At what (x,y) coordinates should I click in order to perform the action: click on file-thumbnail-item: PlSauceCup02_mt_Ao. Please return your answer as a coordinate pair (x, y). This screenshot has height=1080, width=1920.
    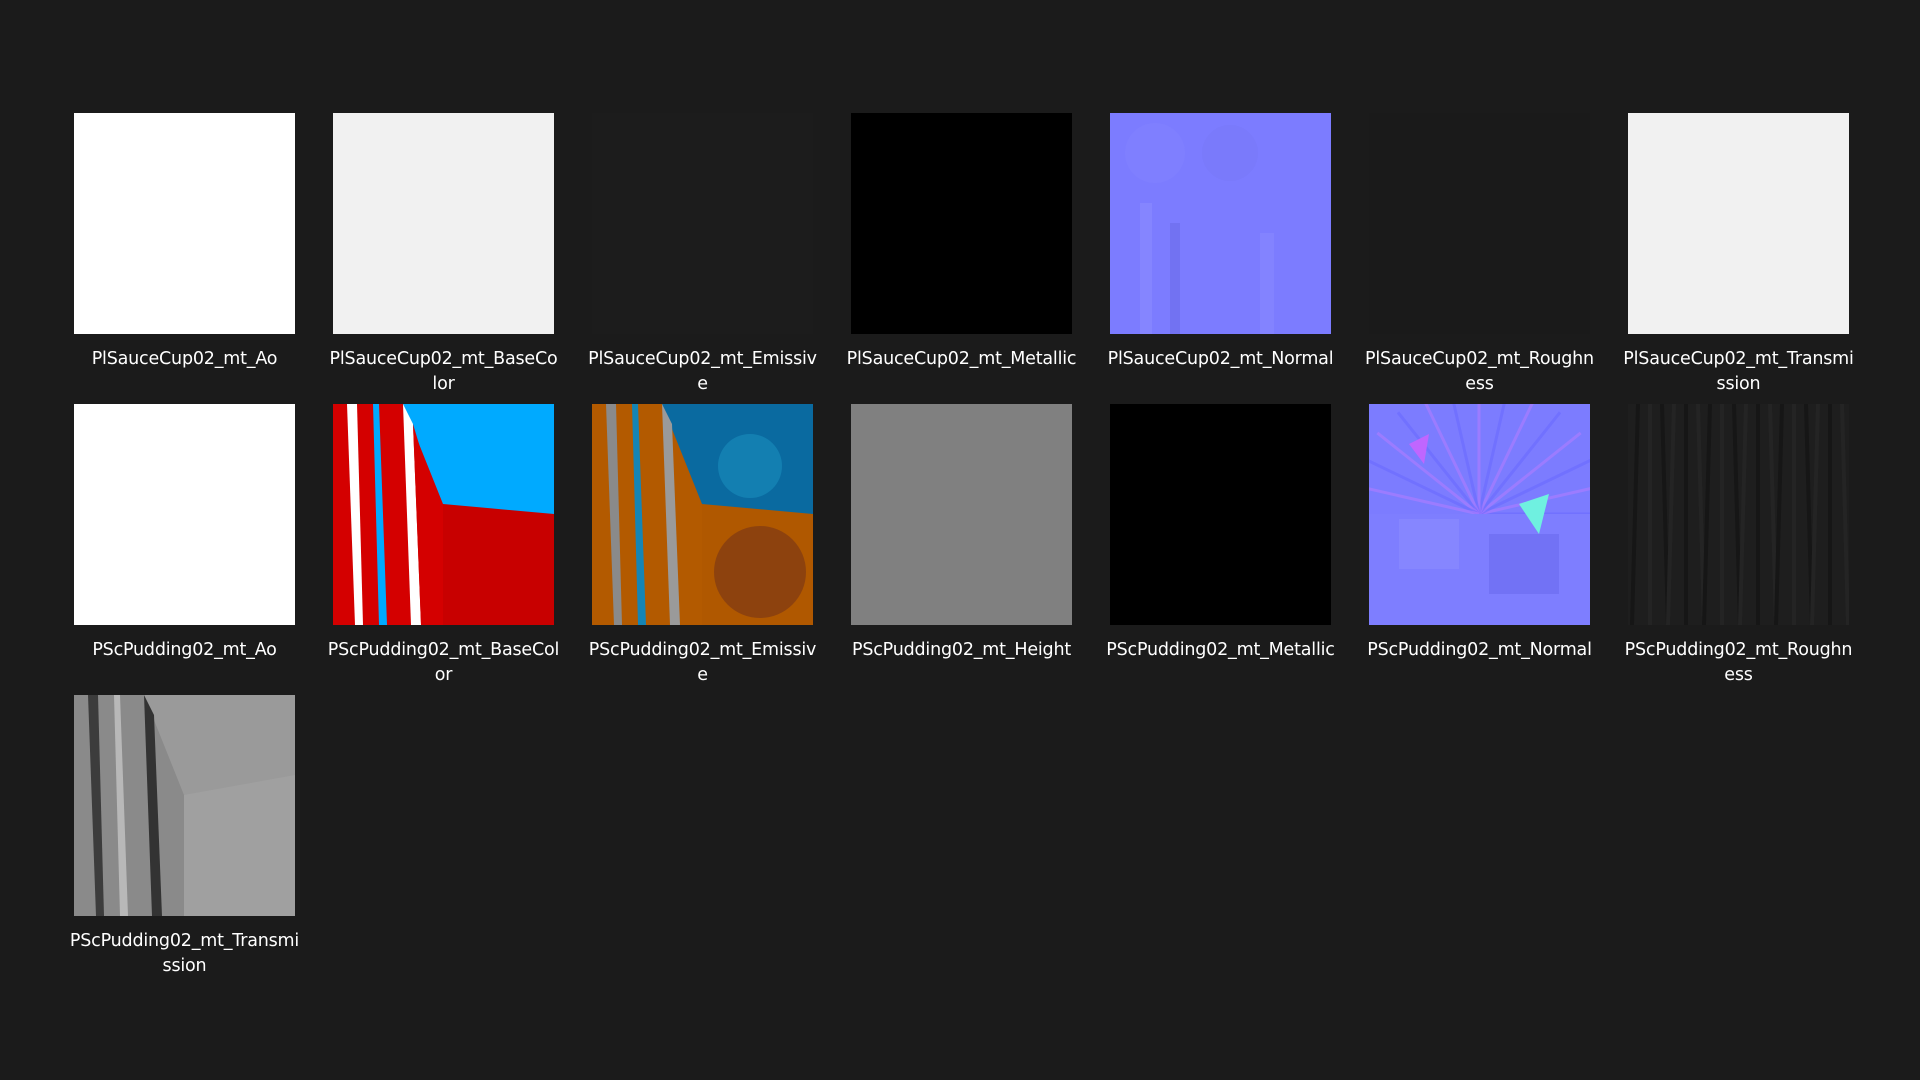
    Looking at the image, I should click on (184, 258).